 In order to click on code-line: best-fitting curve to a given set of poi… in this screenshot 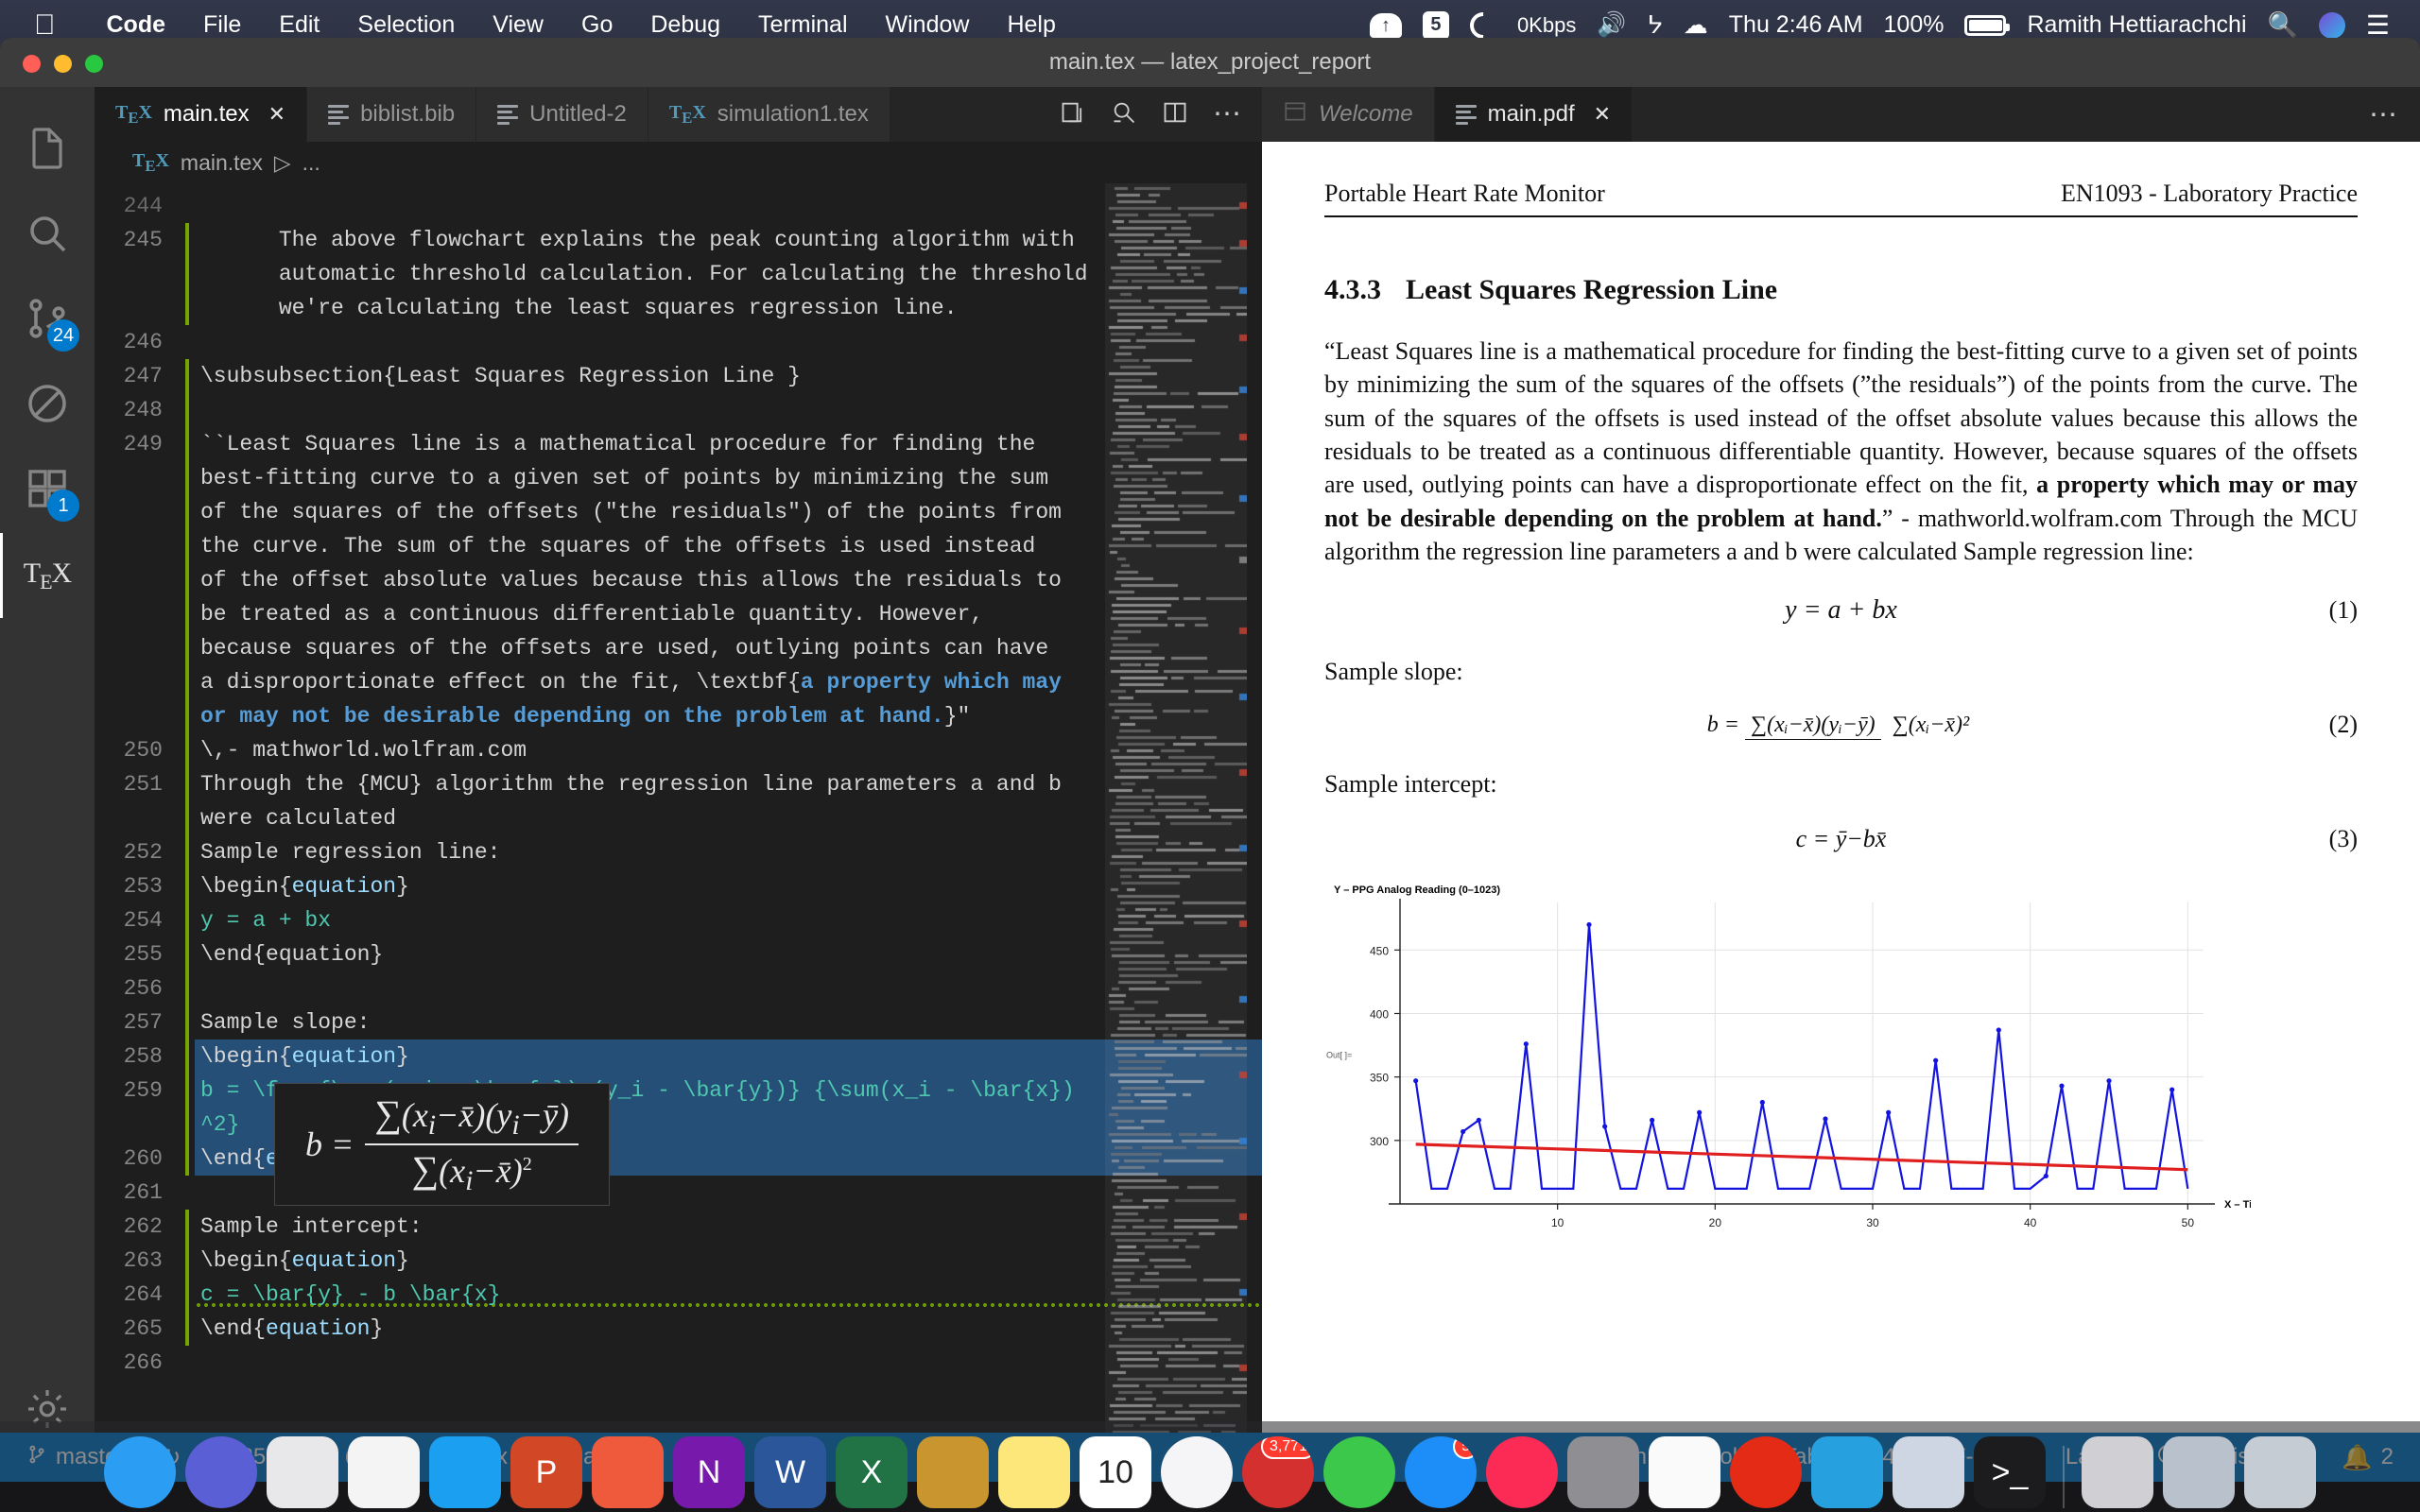, I will do `click(728, 478)`.